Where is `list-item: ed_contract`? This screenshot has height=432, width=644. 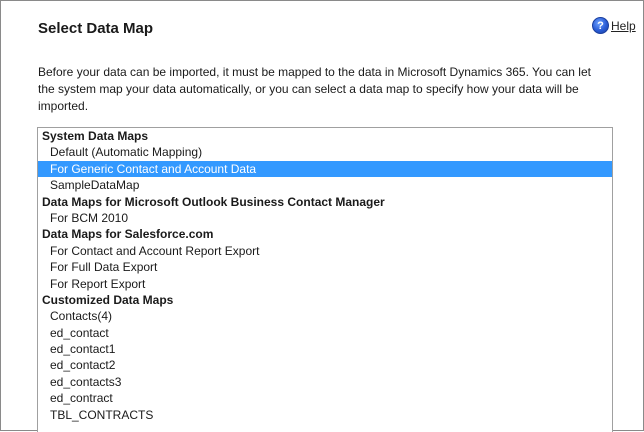 list-item: ed_contract is located at coordinates (325, 398).